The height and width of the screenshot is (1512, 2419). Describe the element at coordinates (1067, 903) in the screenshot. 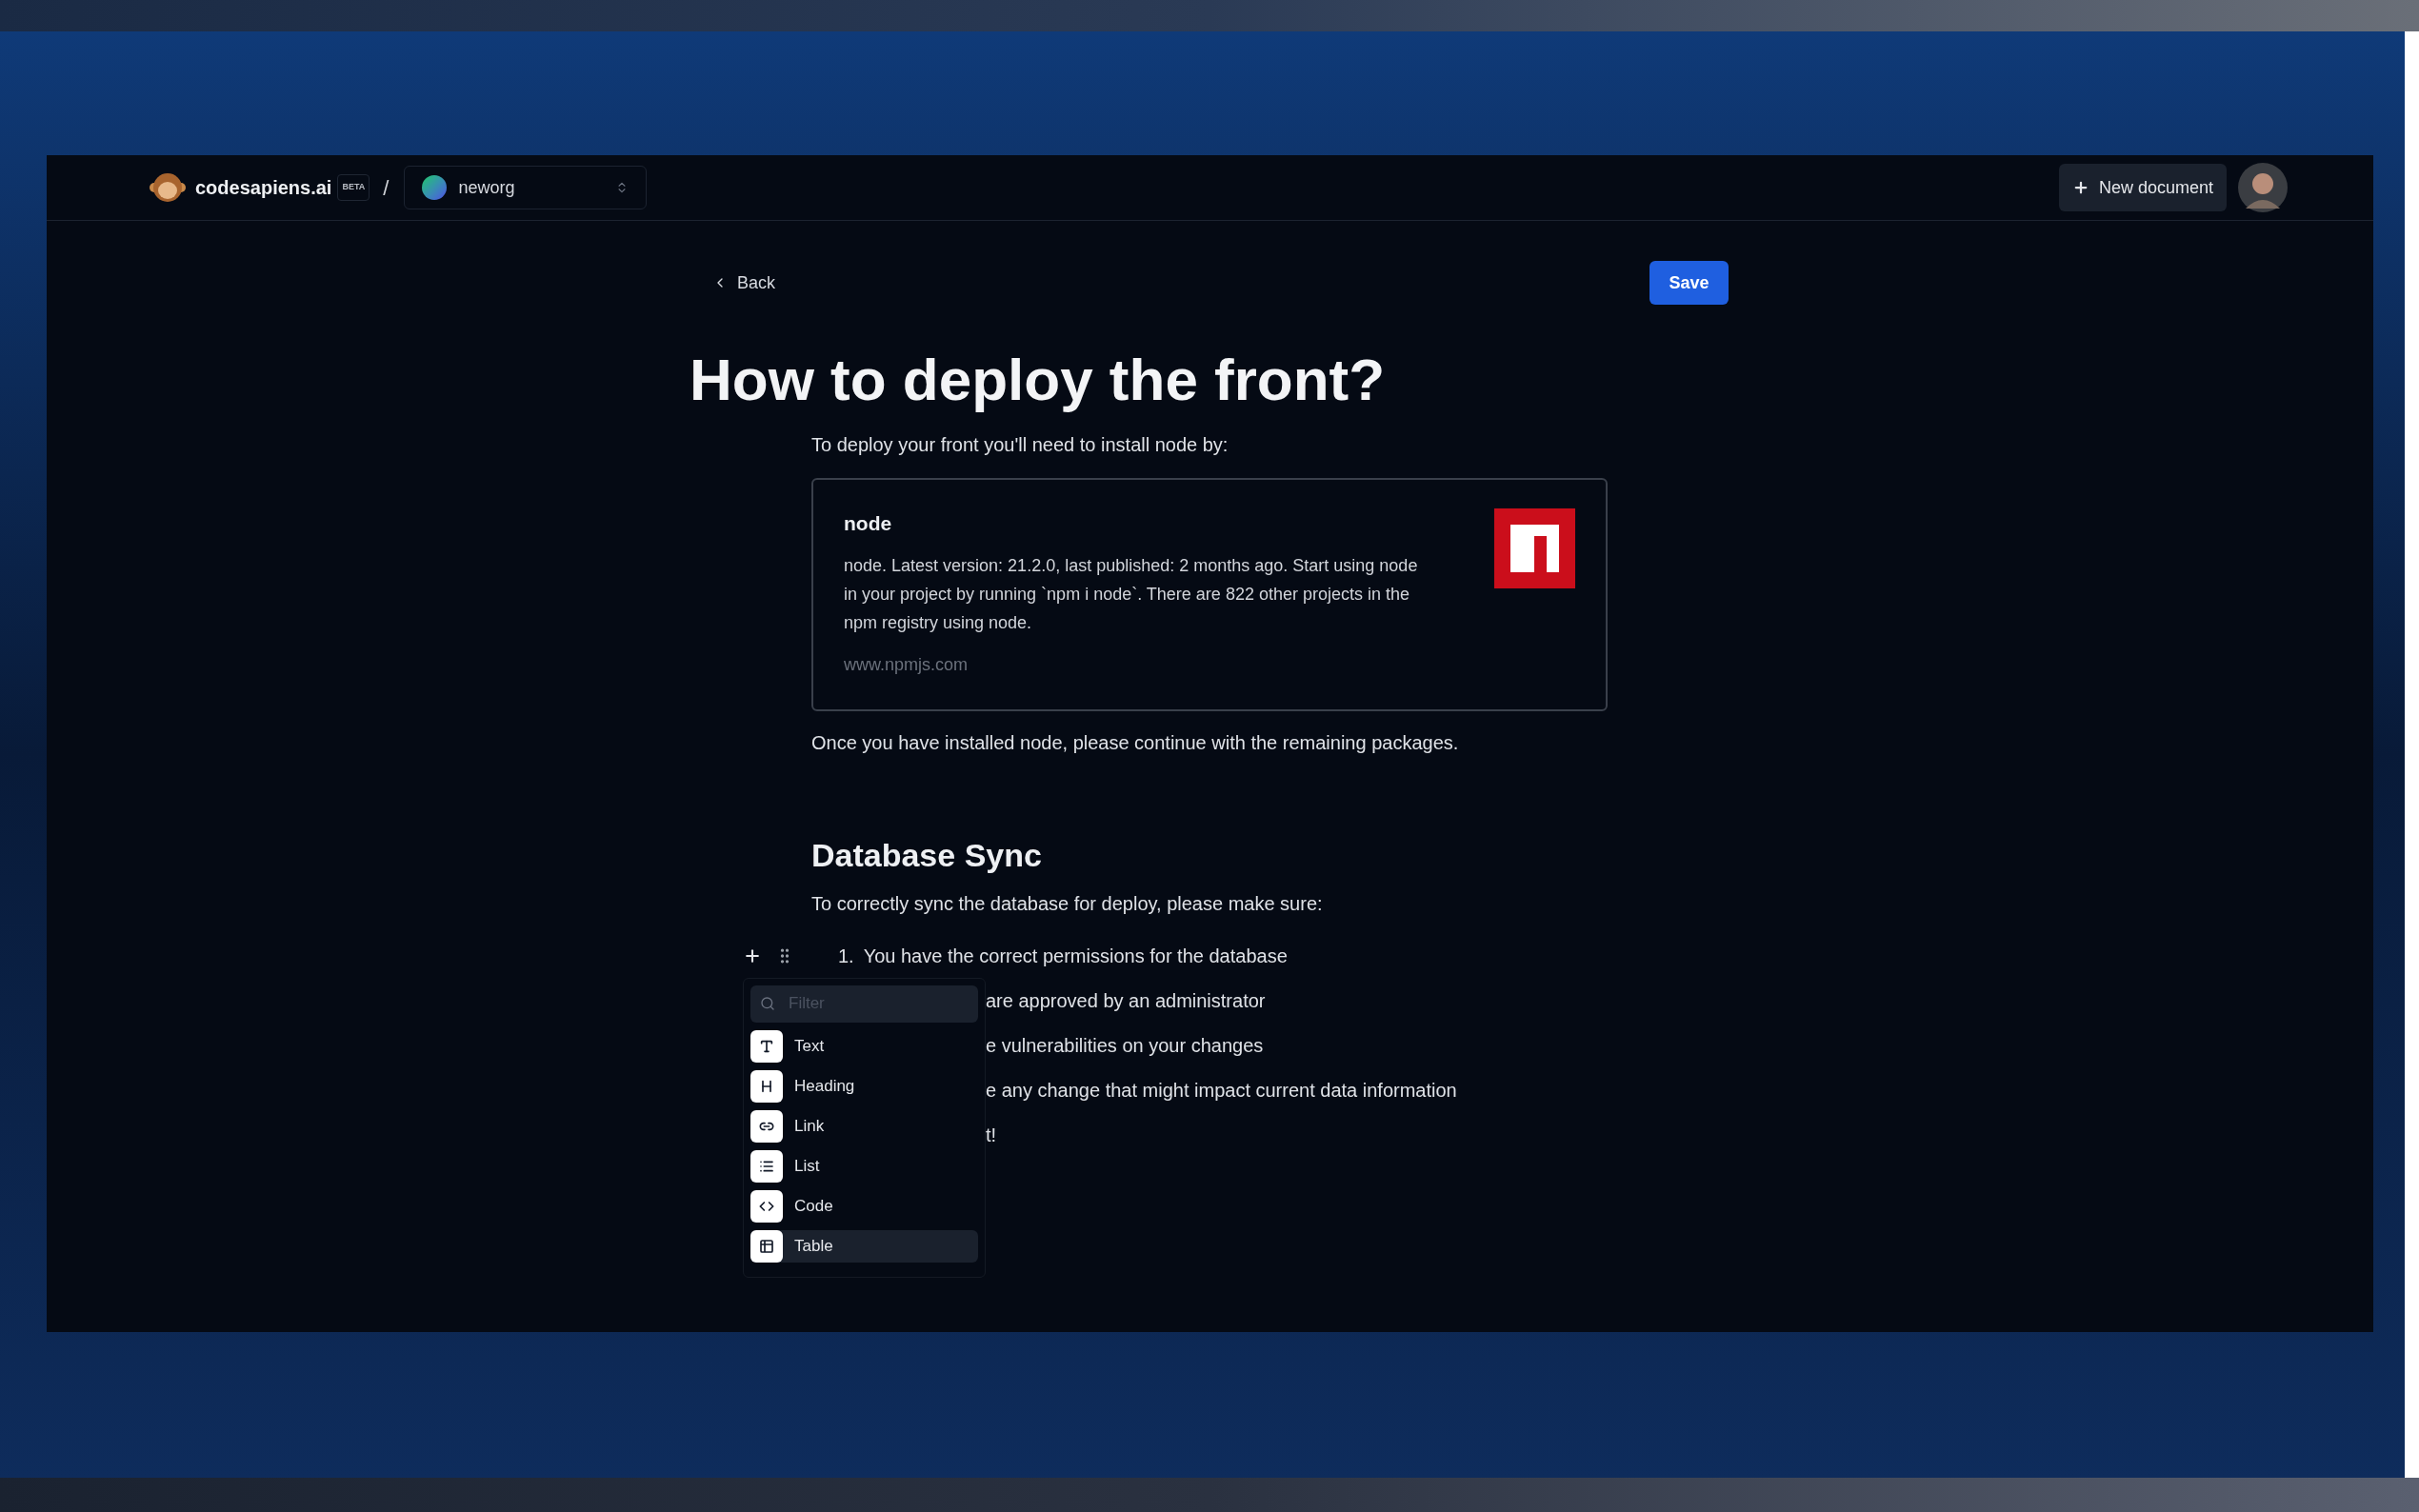

I see `paragraph: To correctly sync the database for deploy, please make sure:` at that location.